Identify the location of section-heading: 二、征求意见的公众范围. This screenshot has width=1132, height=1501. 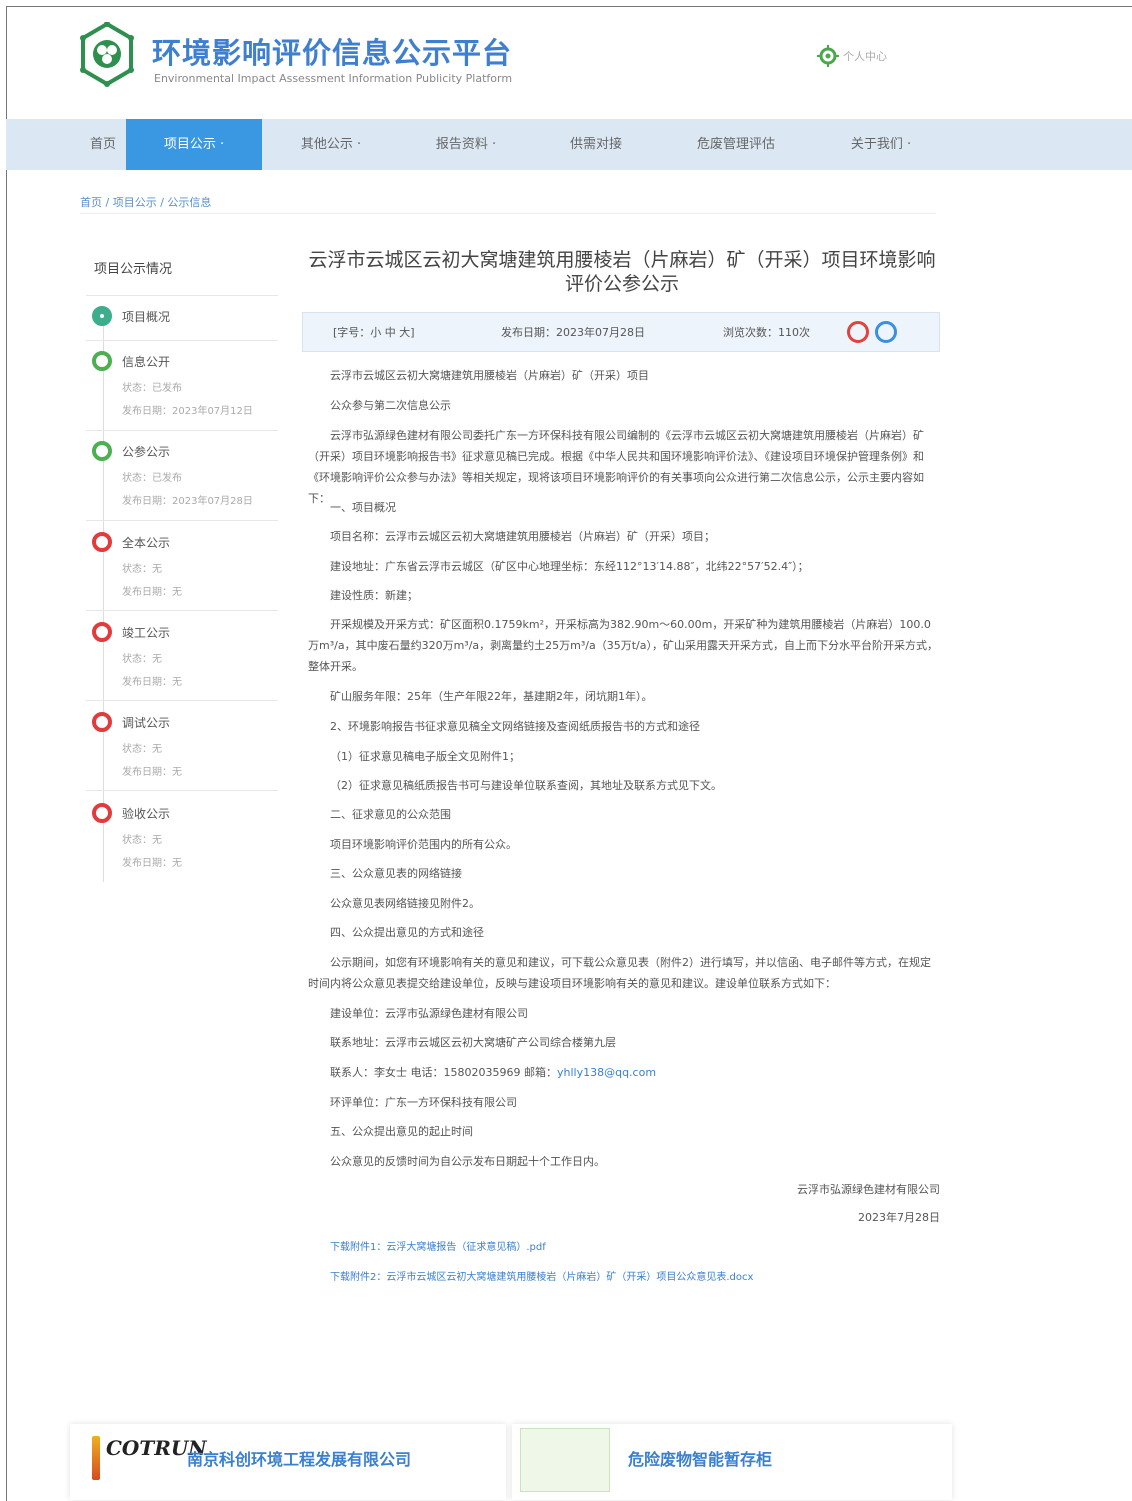
(390, 814).